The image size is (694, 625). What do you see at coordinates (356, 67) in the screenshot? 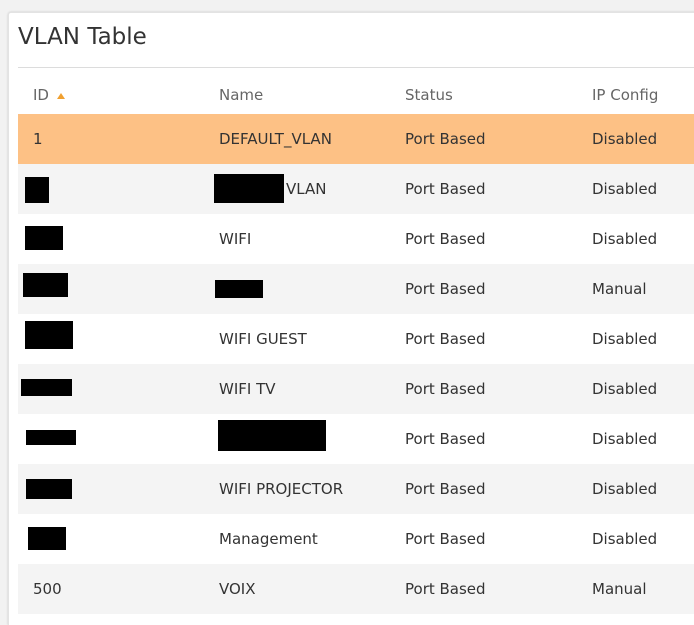
I see `title-divider` at bounding box center [356, 67].